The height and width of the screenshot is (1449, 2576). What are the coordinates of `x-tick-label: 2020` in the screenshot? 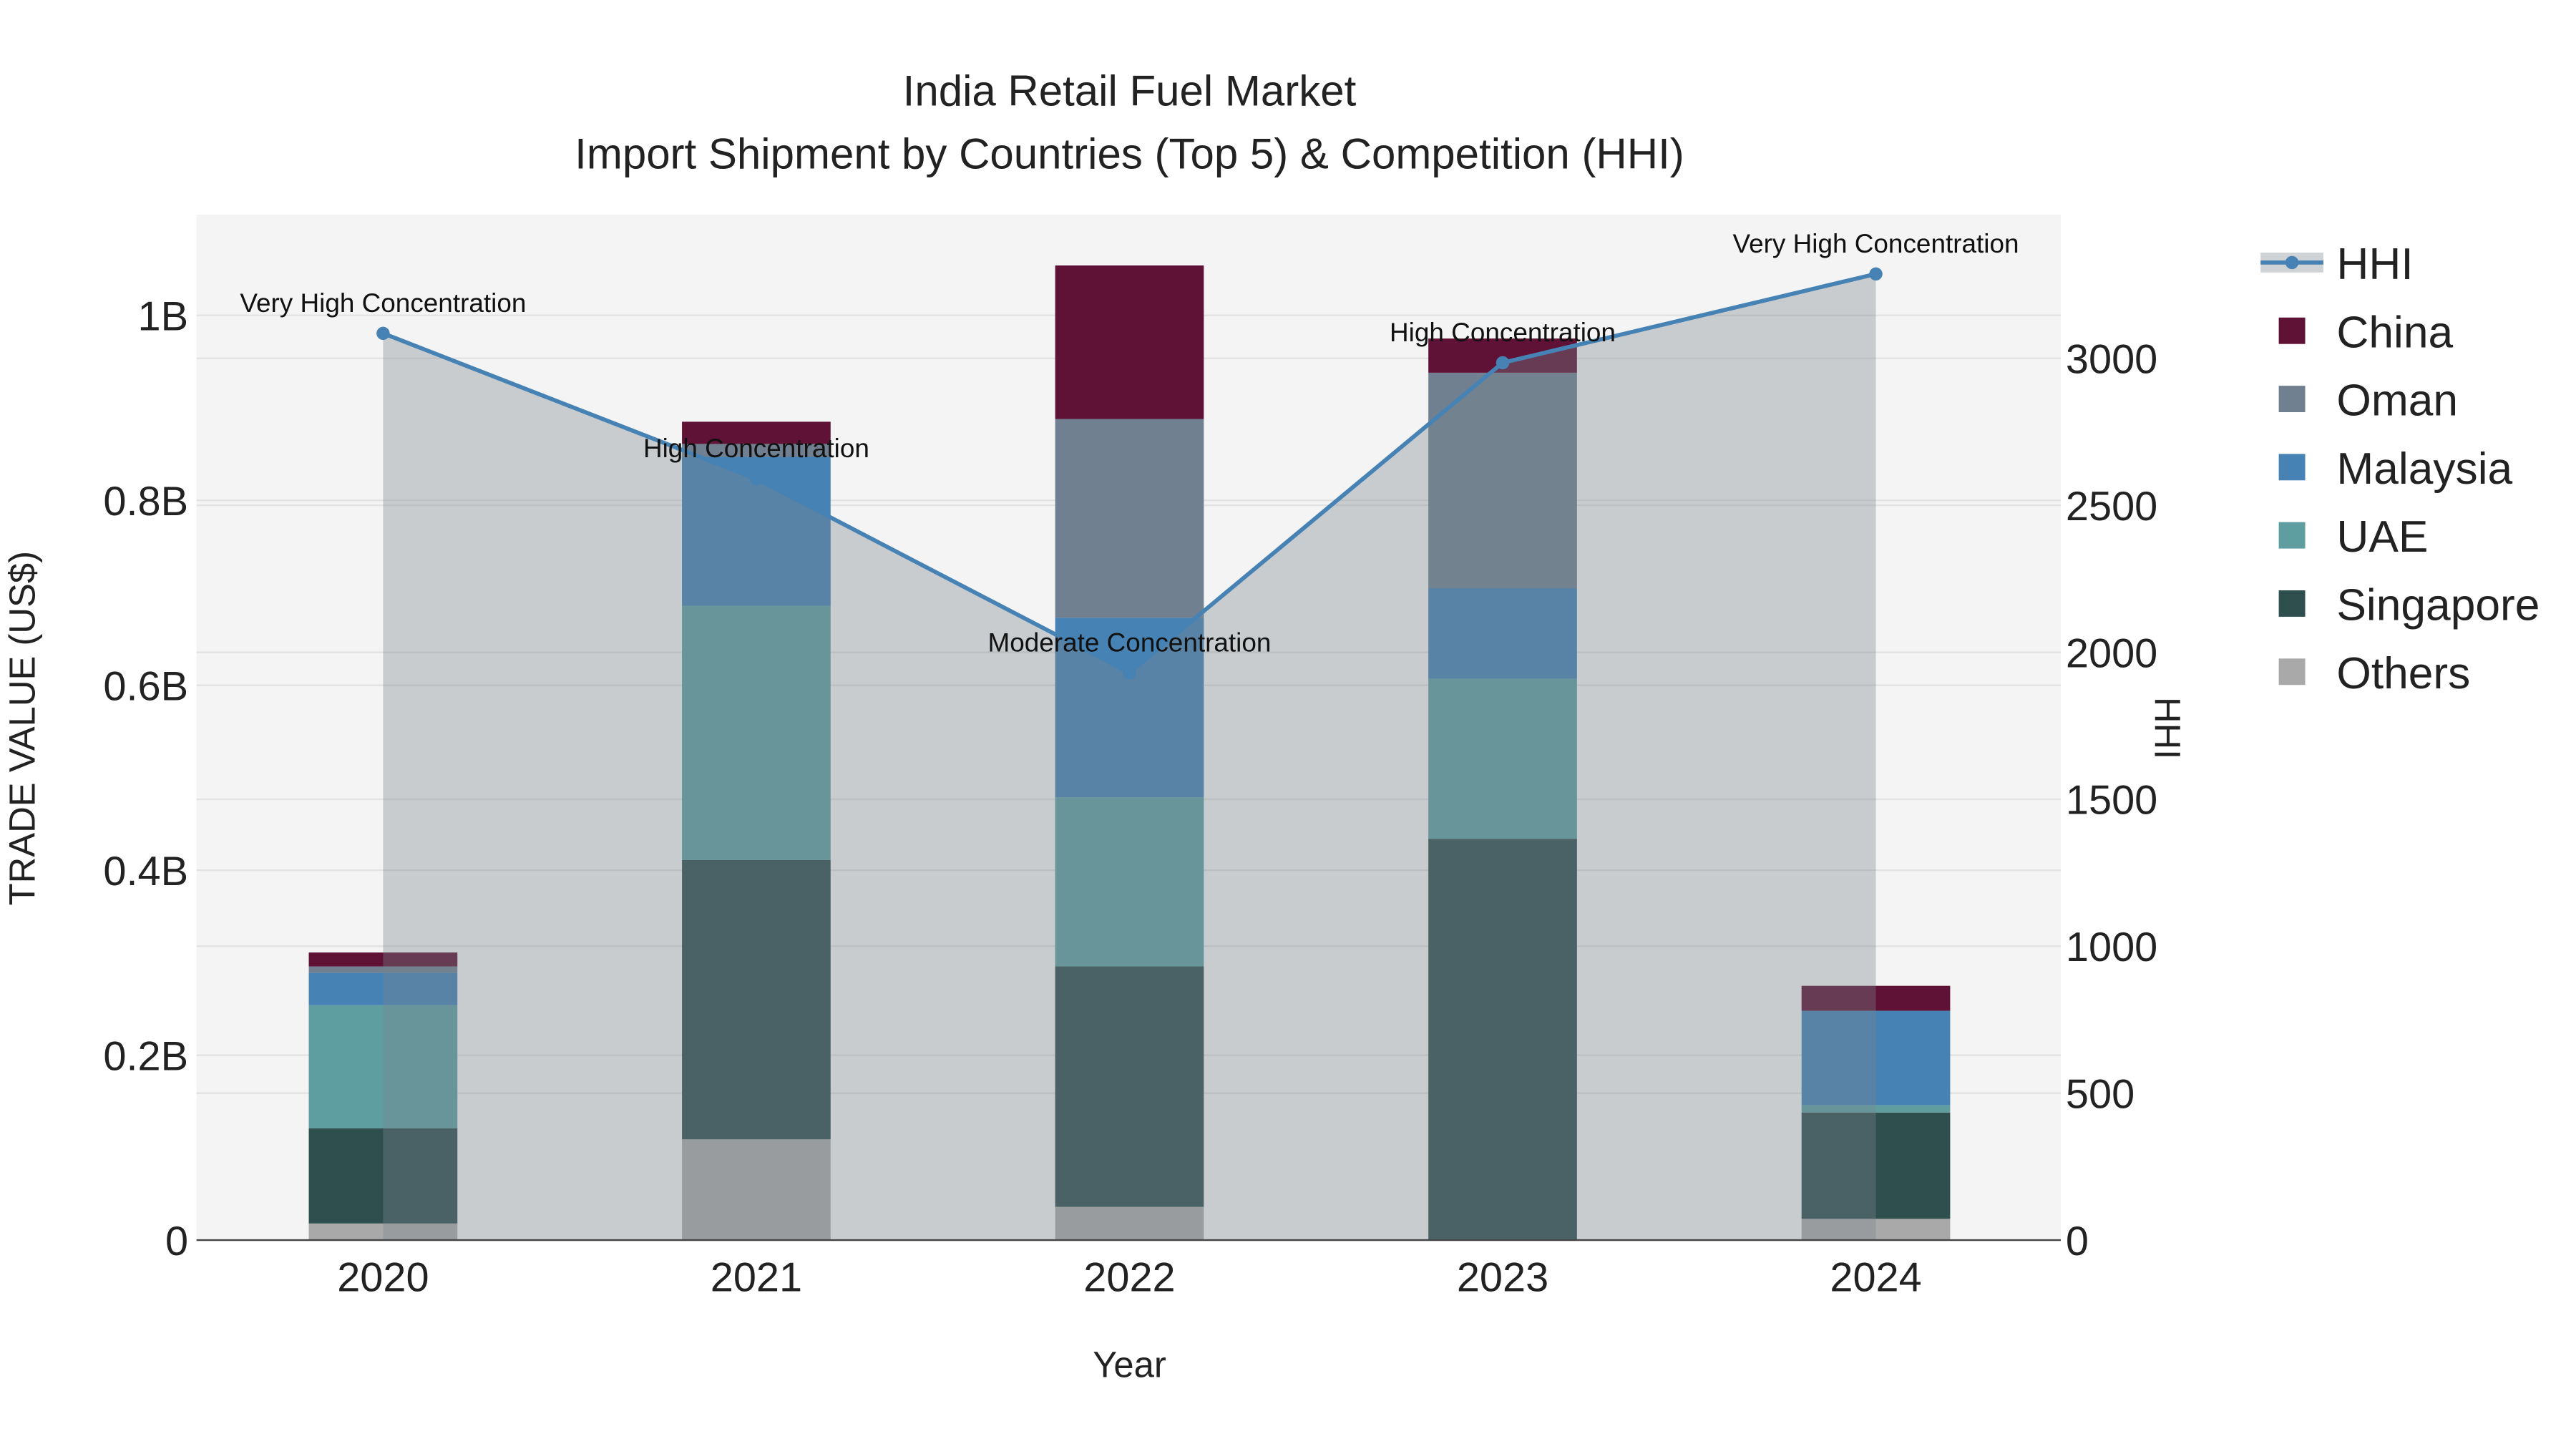 It's located at (383, 1278).